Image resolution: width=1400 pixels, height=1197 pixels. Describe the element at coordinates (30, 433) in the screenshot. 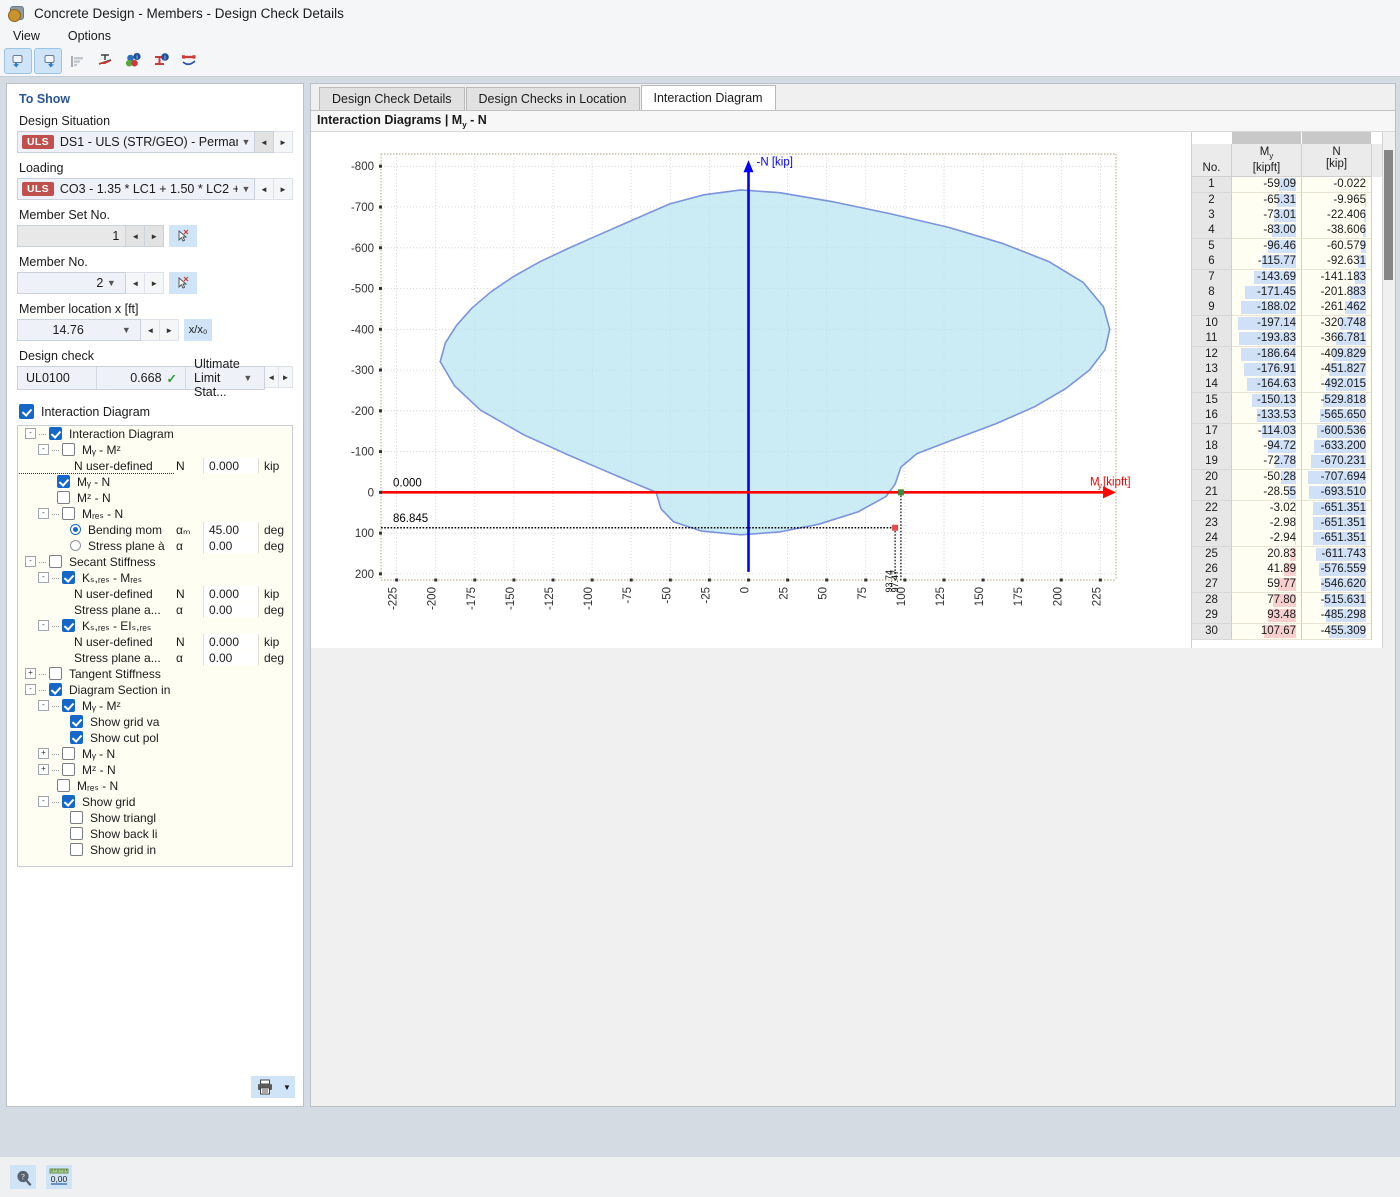

I see `tree-expander-0: -` at that location.